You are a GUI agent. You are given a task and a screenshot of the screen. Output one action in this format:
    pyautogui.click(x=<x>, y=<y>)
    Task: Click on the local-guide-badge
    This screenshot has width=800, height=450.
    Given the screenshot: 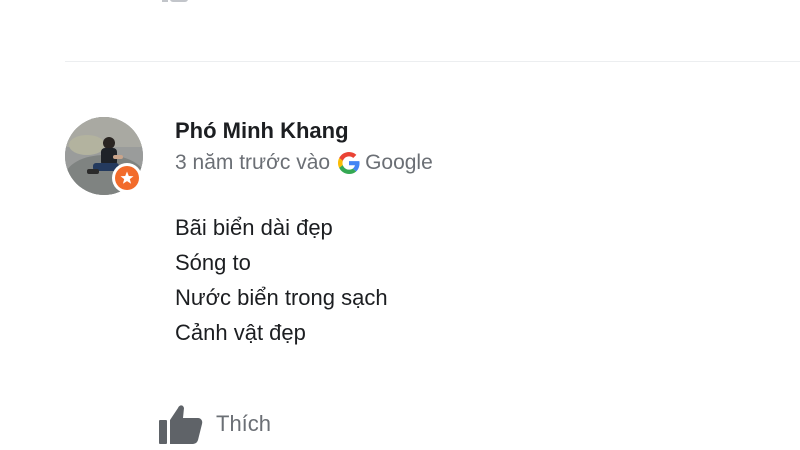 What is the action you would take?
    pyautogui.click(x=127, y=178)
    